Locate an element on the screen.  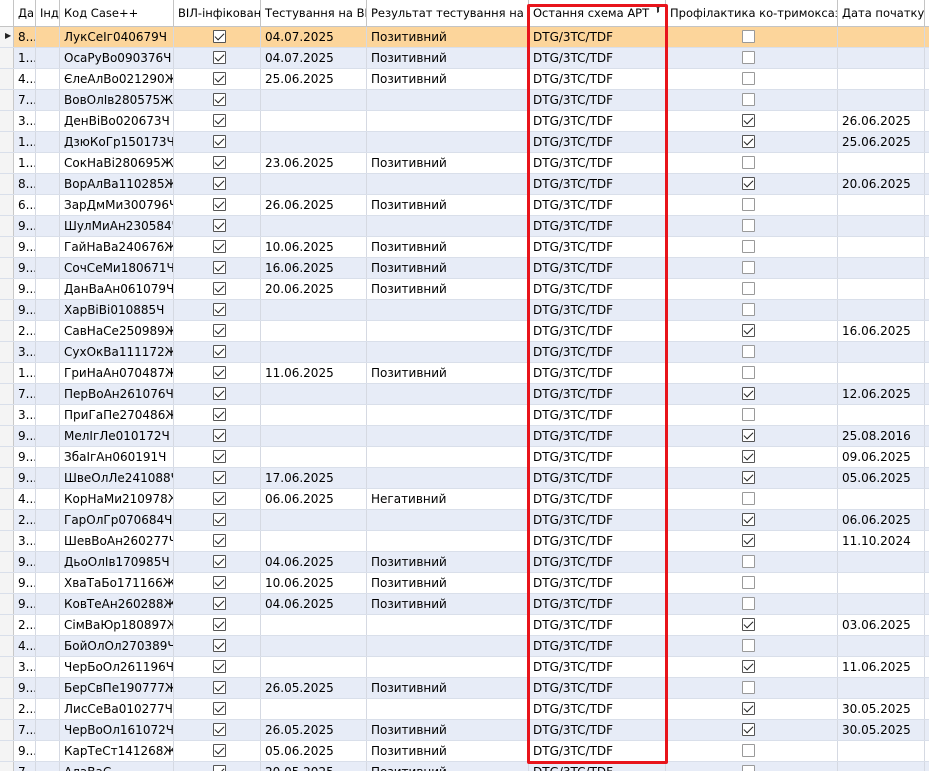
cell-test: 04.06.2025 is located at coordinates (314, 562).